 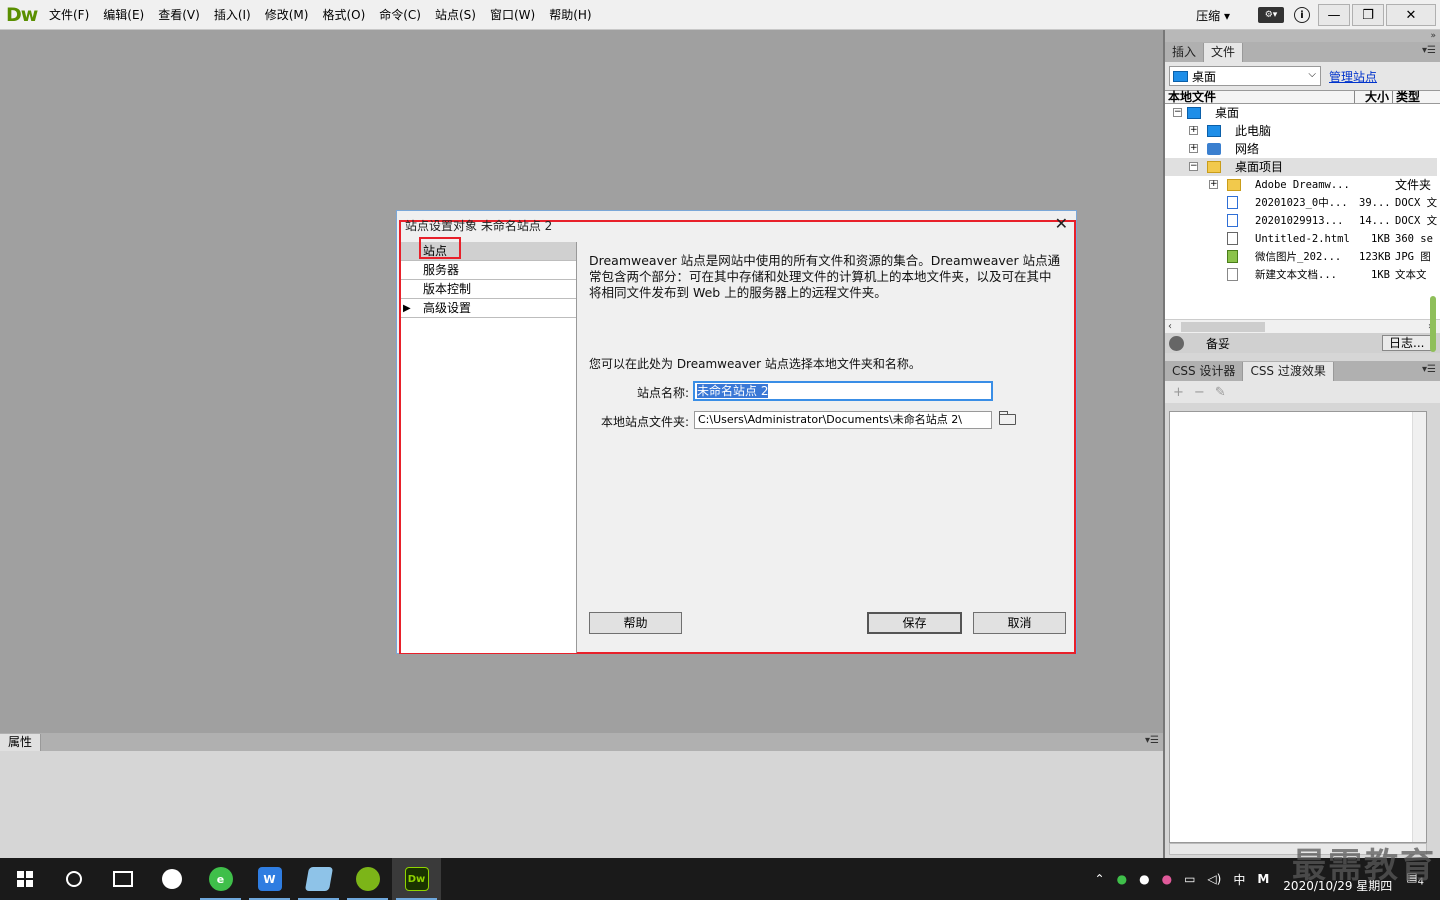 I want to click on tree-item-network: + 网络, so click(x=1301, y=149).